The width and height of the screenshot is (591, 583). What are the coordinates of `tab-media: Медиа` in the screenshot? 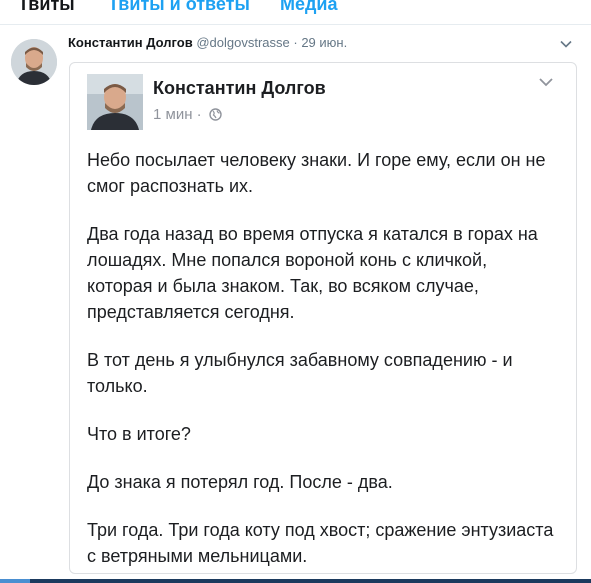 It's located at (309, 7).